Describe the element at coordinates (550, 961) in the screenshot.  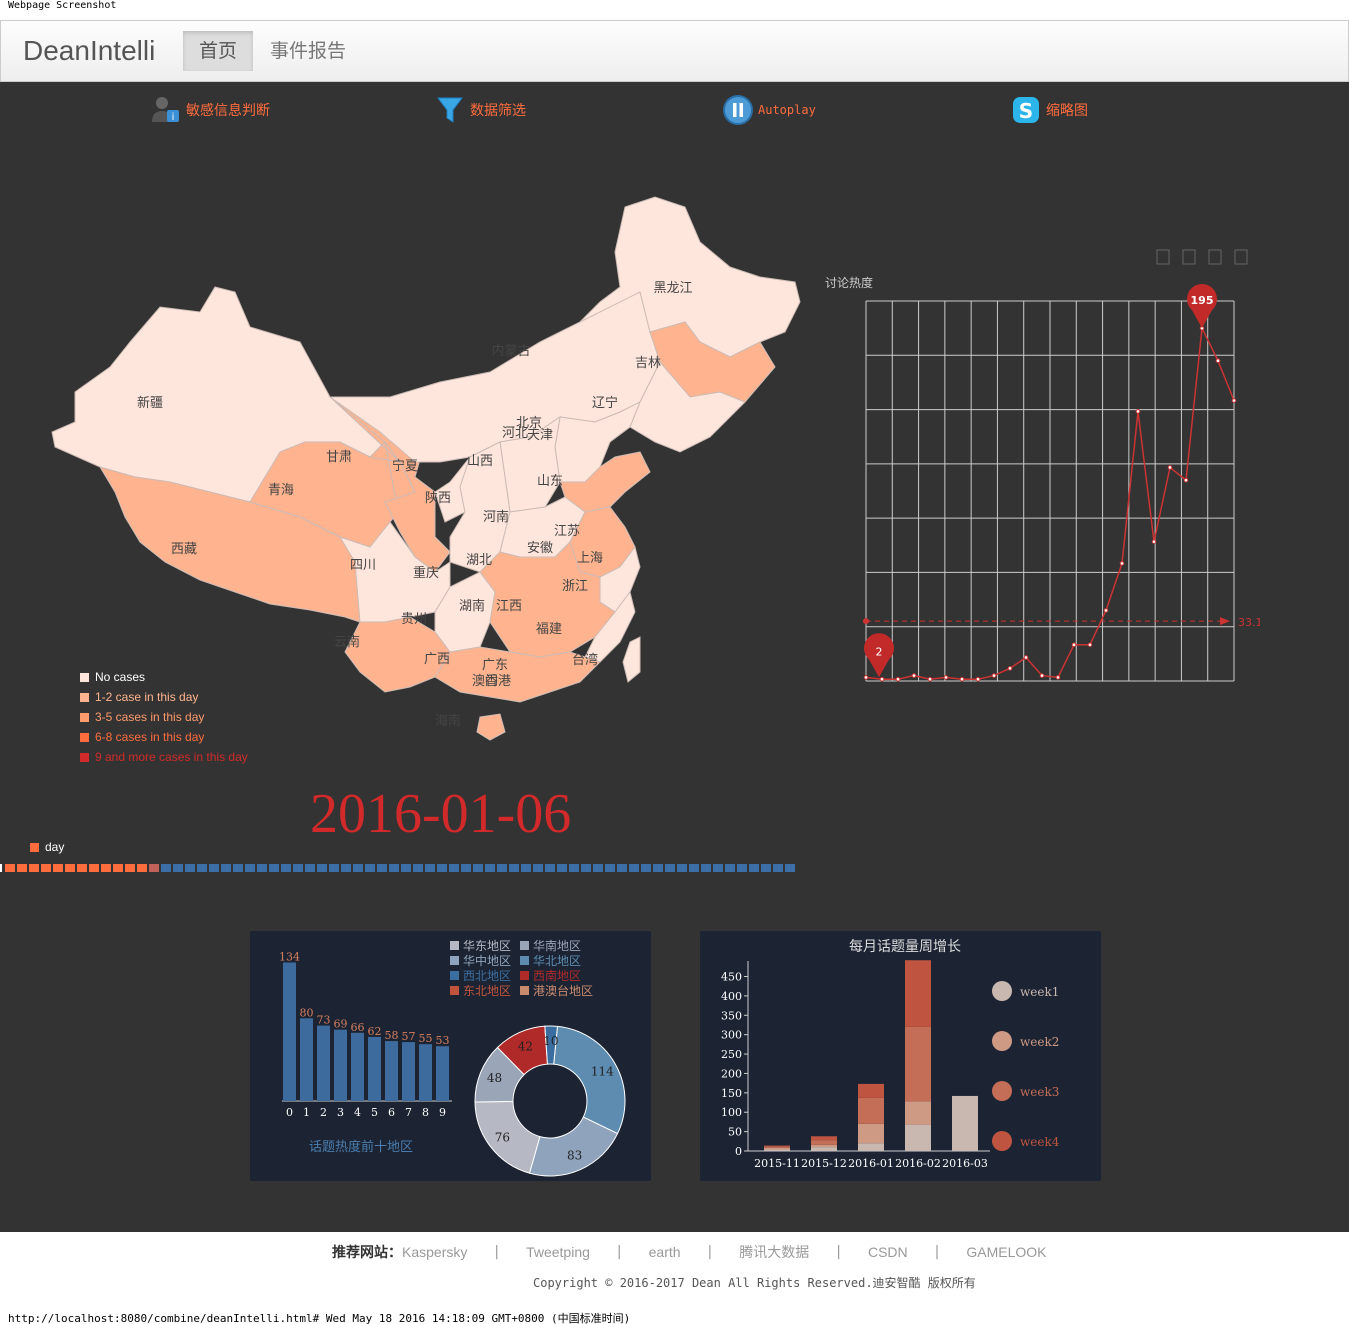
I see `region-legend-item: 华北地区` at that location.